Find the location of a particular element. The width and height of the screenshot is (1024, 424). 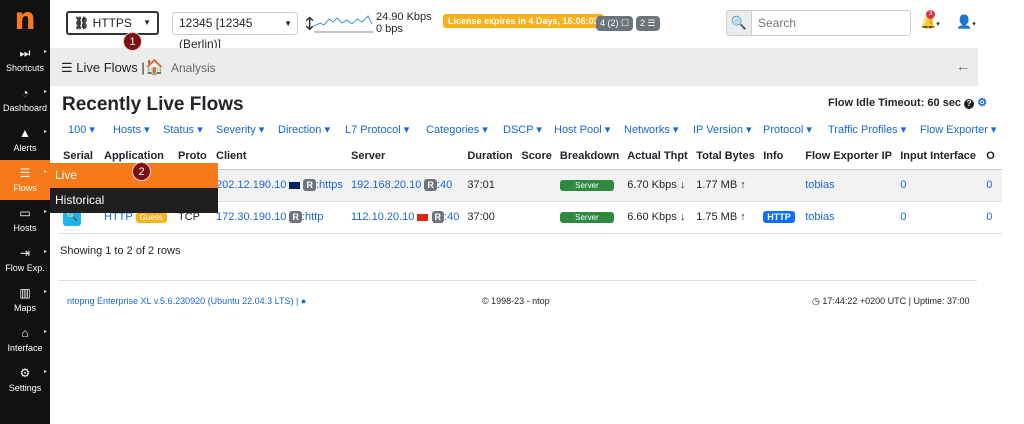

filter-l7-protocol: L7 Protocol ▾ is located at coordinates (377, 129).